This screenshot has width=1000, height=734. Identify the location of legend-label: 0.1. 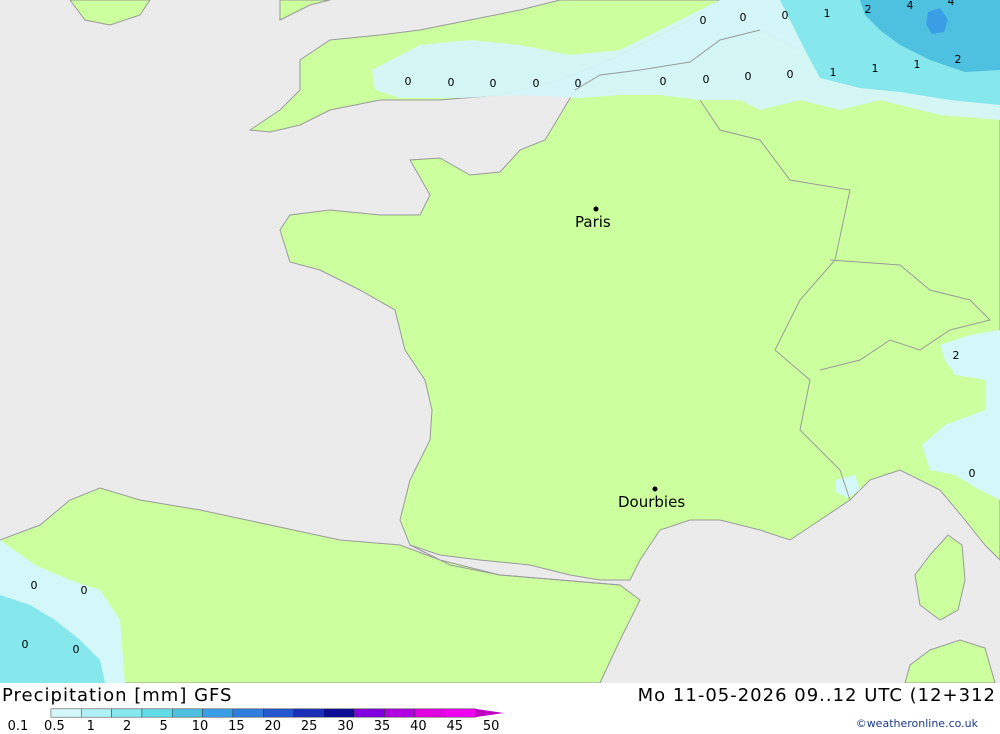
(18, 726).